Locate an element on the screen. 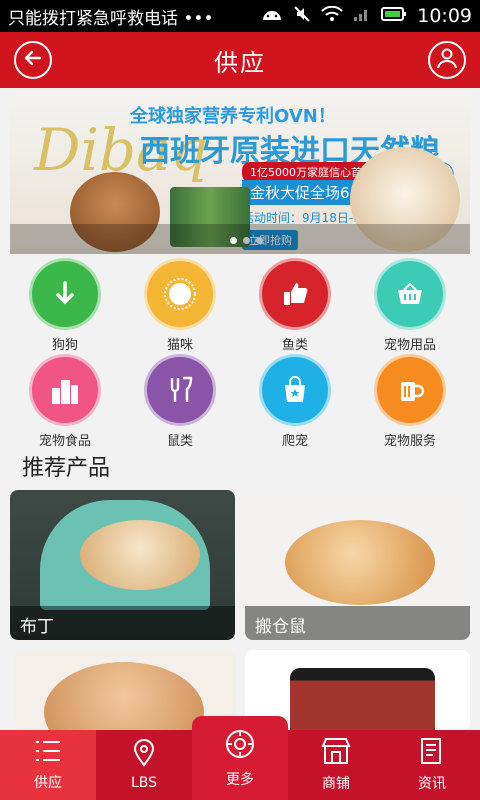 This screenshot has height=800, width=480. category-rodents: 鼠类 is located at coordinates (180, 401).